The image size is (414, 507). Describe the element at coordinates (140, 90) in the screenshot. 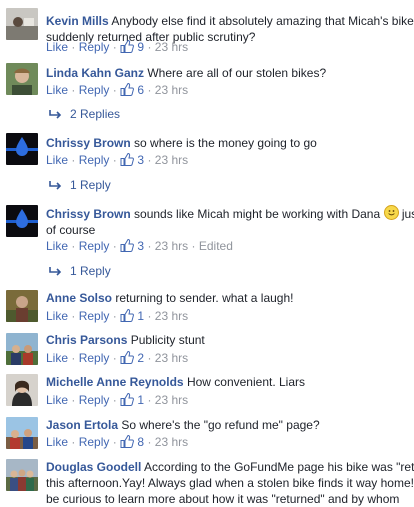

I see `like-count: 6` at that location.